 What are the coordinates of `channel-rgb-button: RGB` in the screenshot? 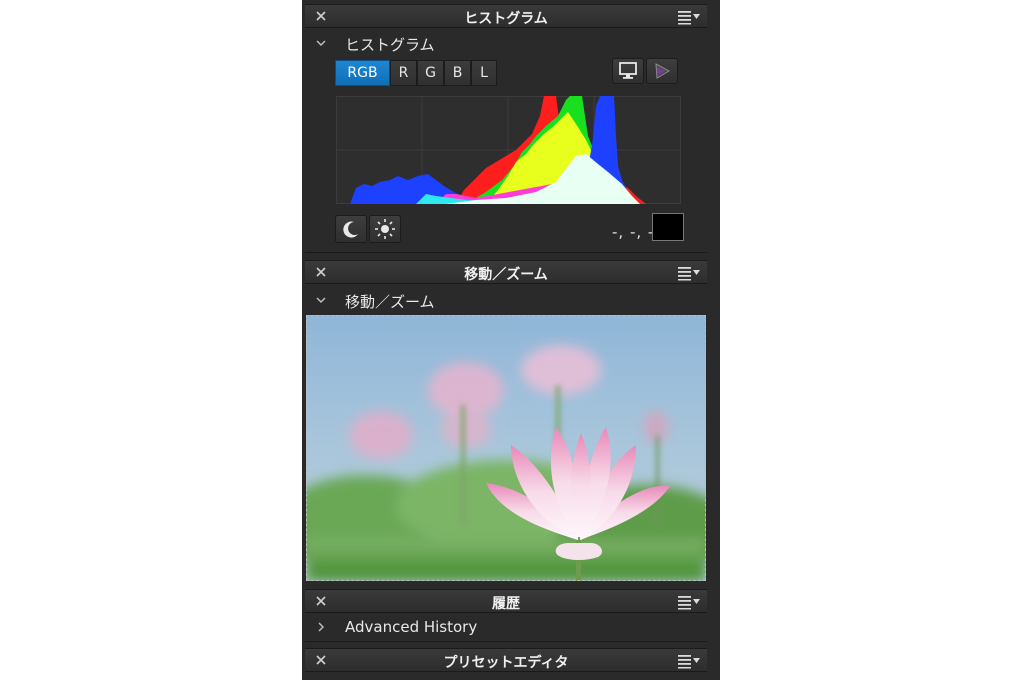 It's located at (362, 73).